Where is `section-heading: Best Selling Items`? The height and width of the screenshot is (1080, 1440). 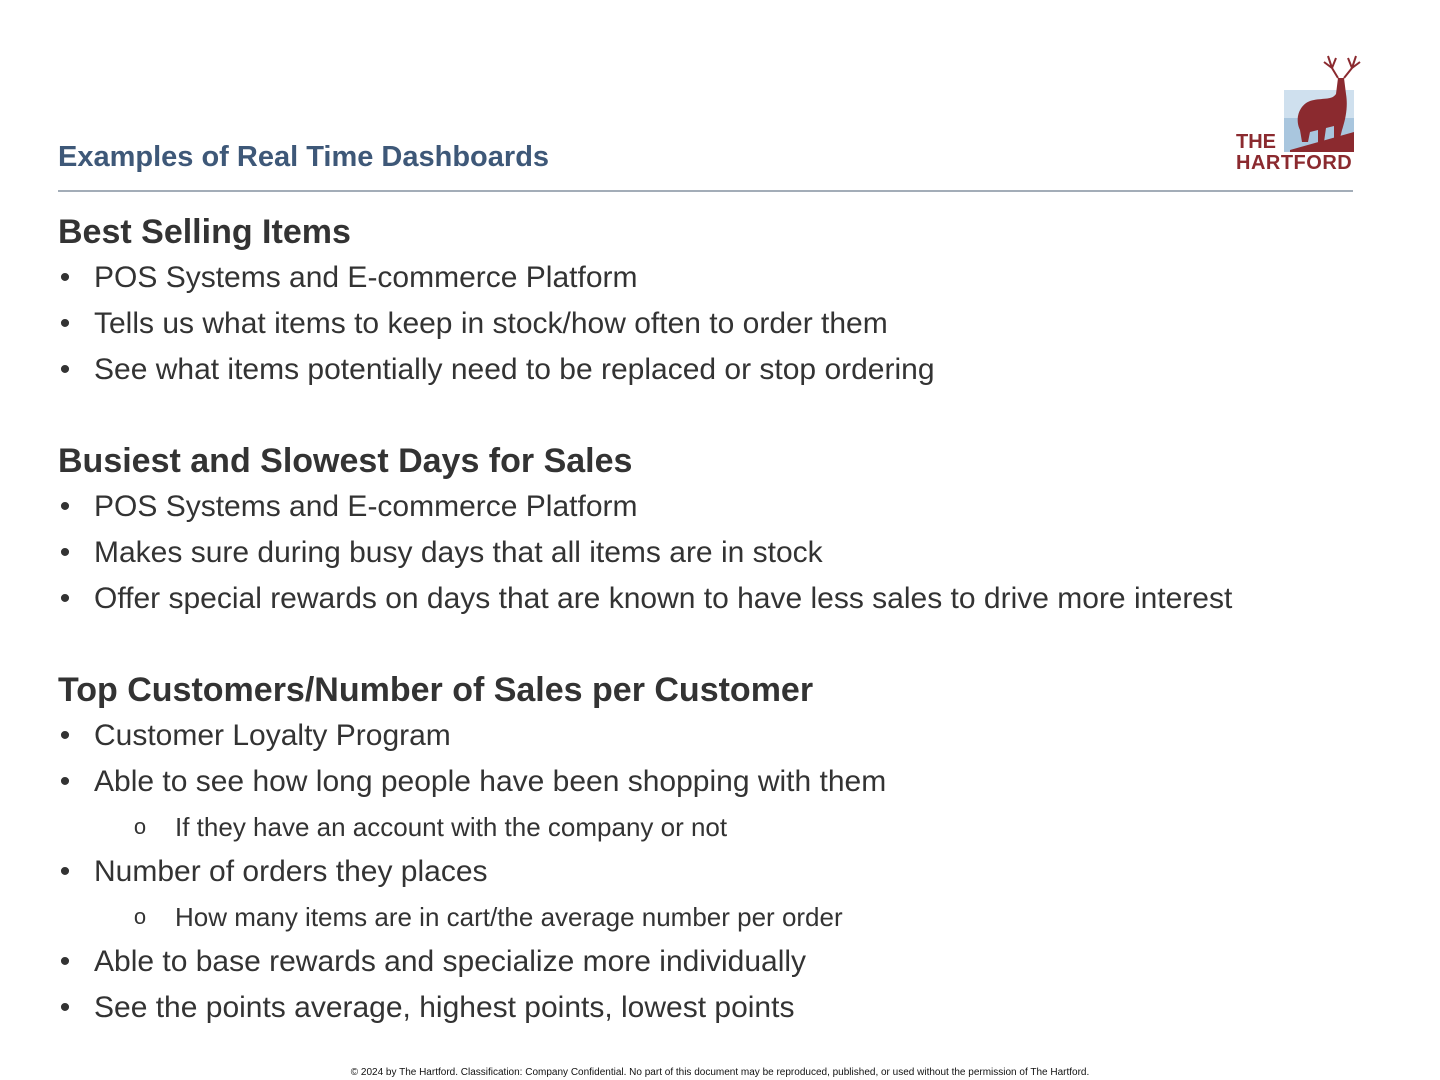
section-heading: Best Selling Items is located at coordinates (204, 232).